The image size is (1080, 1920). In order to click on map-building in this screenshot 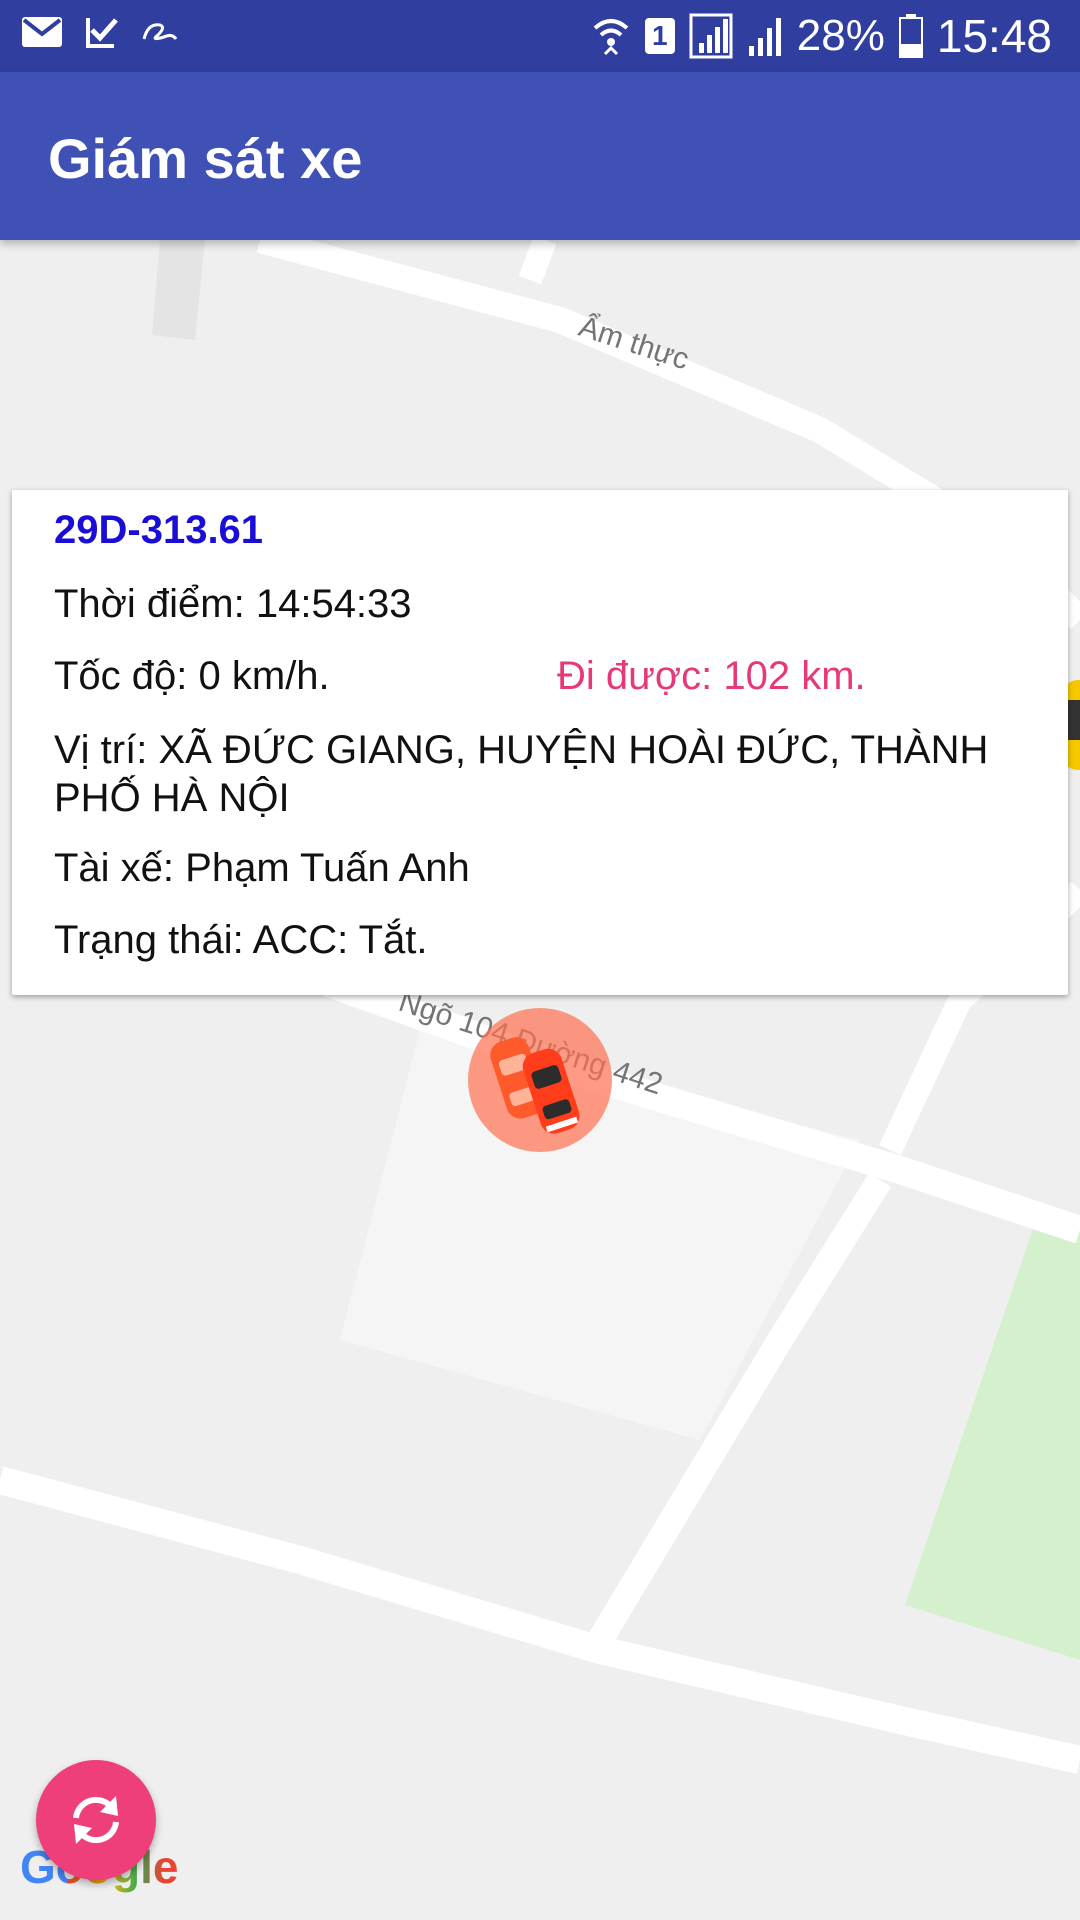, I will do `click(178, 290)`.